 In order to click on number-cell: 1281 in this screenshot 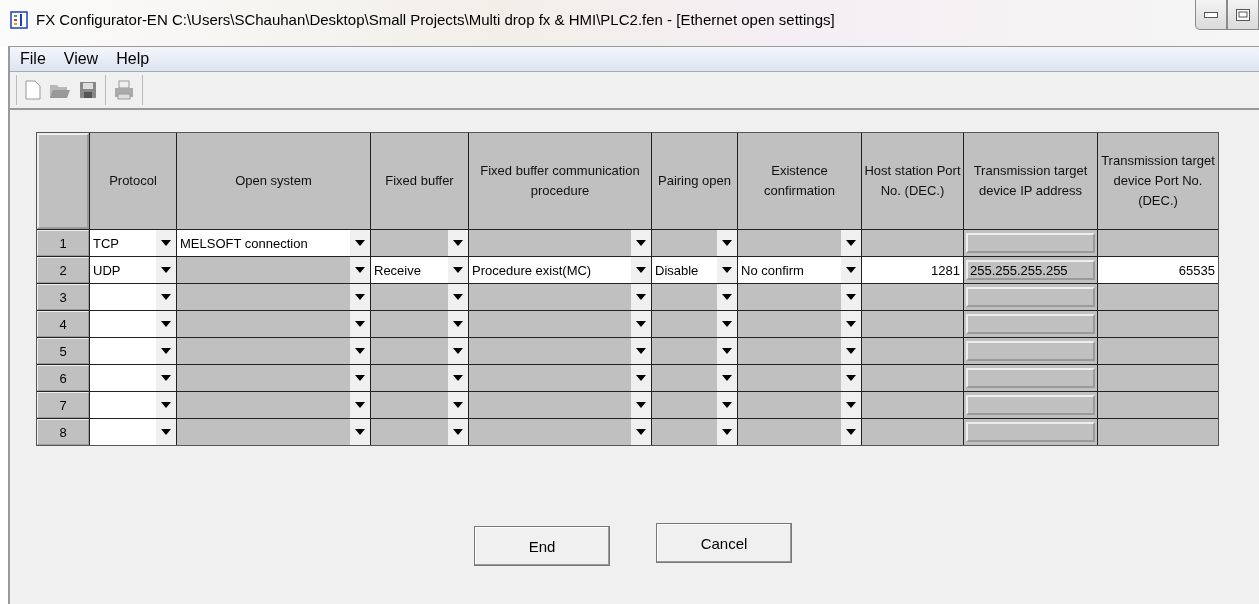, I will do `click(912, 270)`.